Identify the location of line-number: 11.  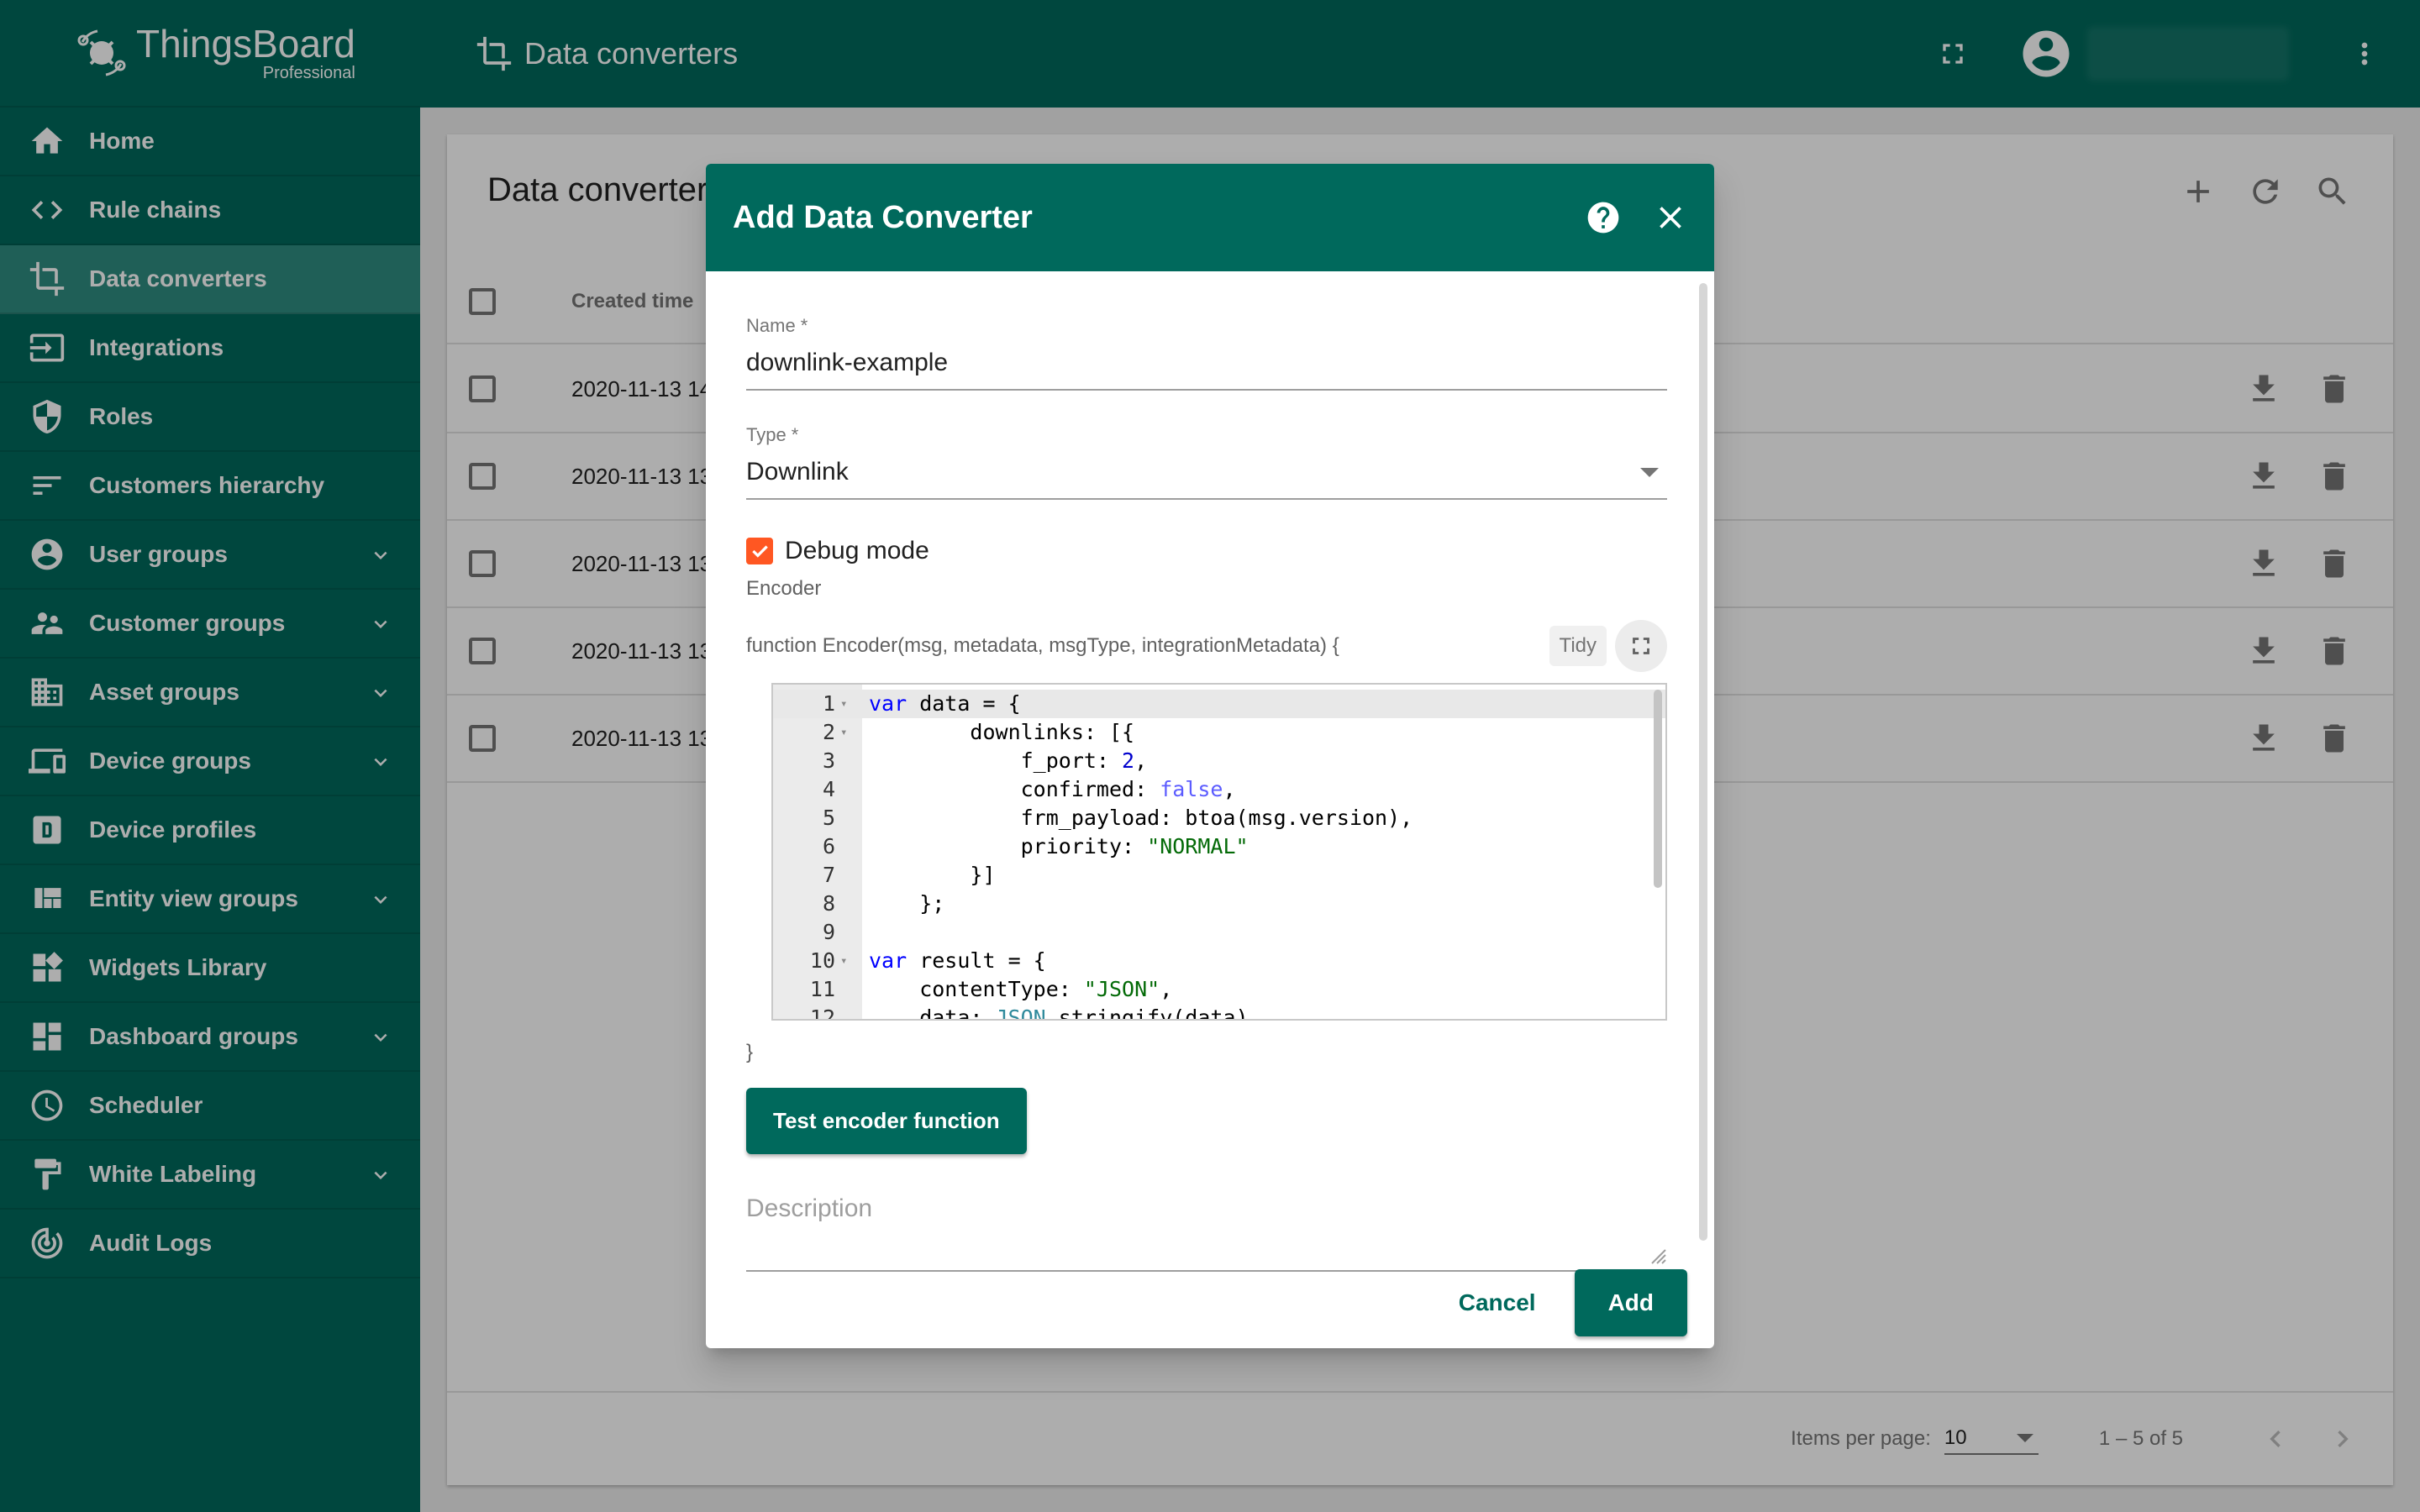
(822, 989).